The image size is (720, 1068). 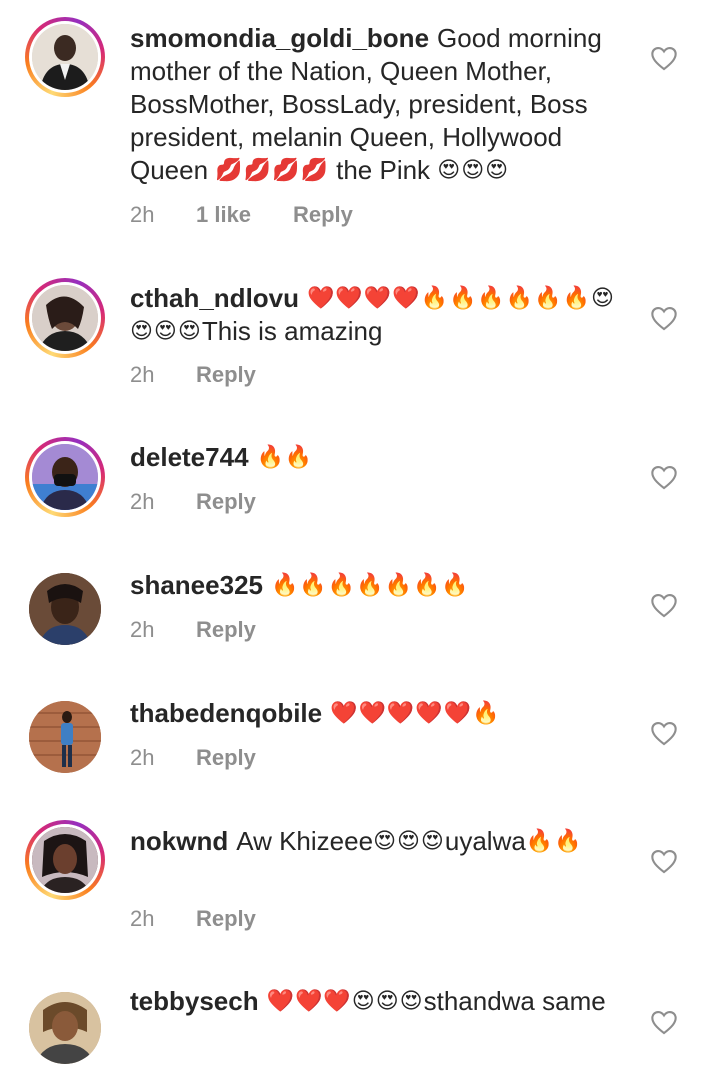 I want to click on comment-text: sthandwa same, so click(x=514, y=1001).